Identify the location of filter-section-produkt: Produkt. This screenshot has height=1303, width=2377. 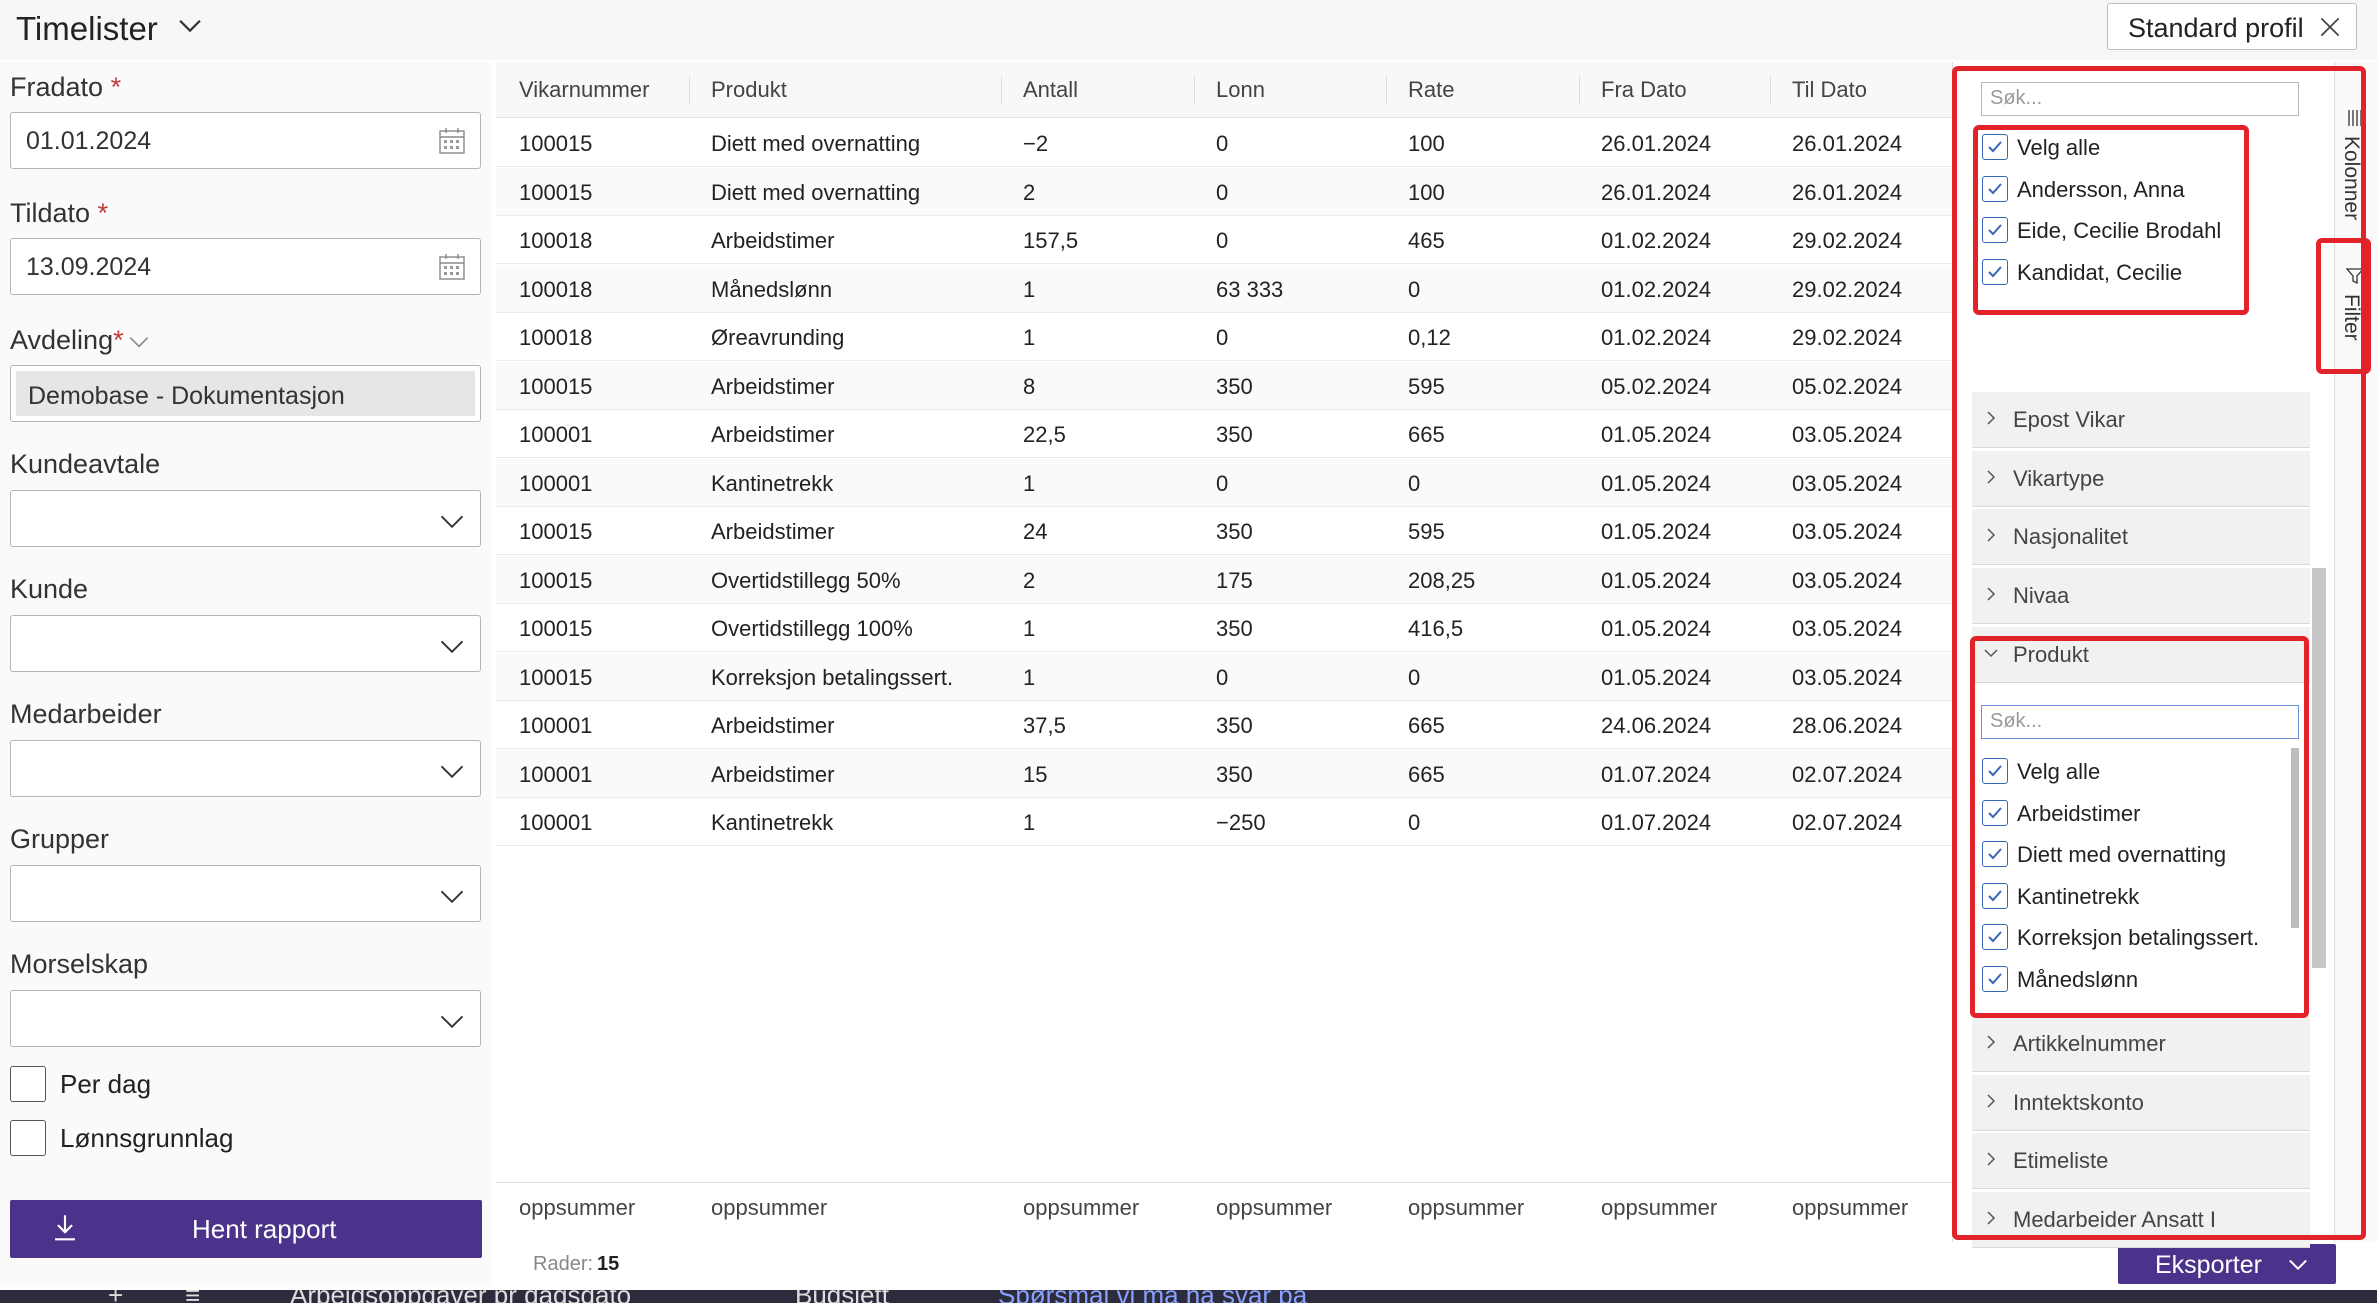
(2141, 655).